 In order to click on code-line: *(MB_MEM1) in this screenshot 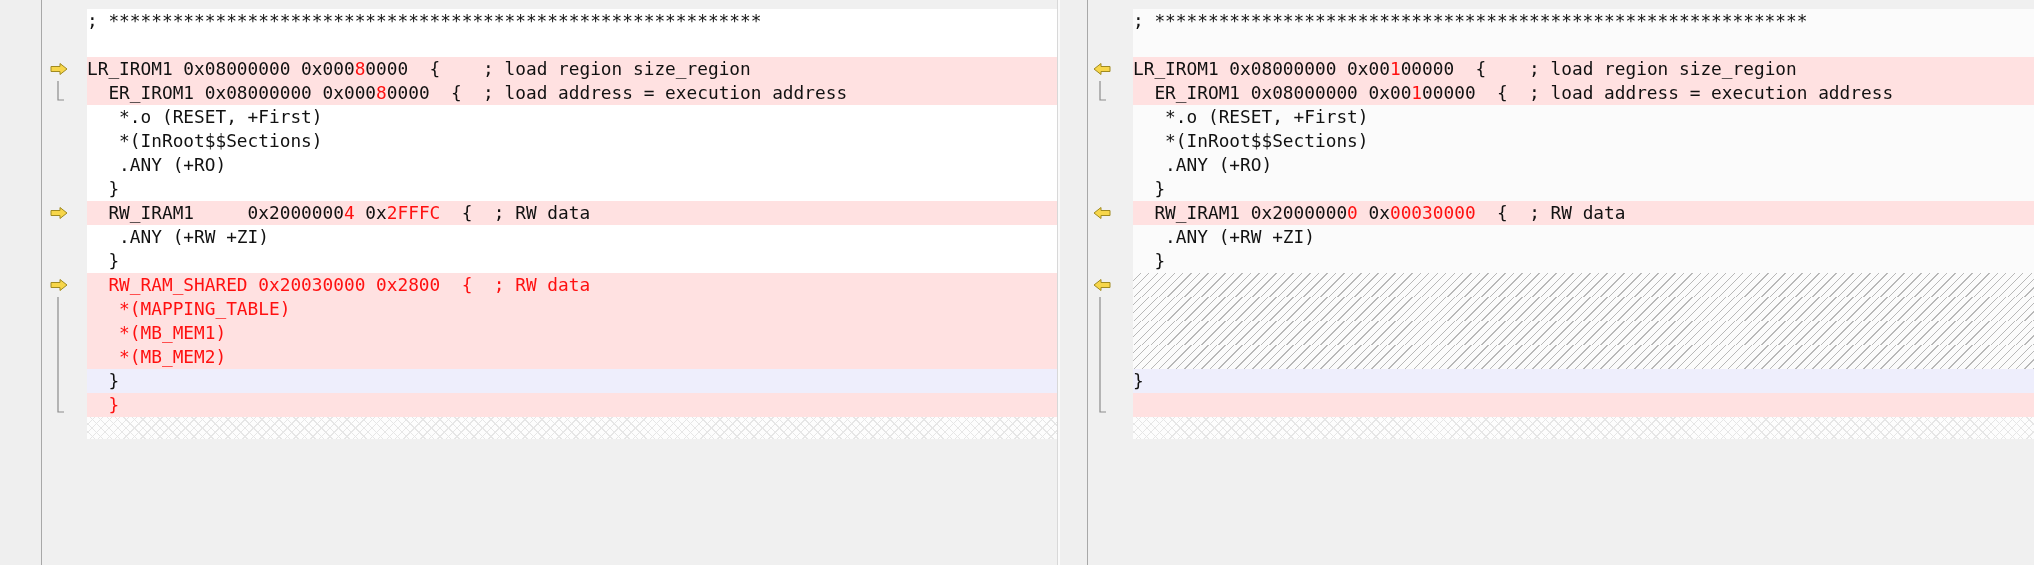, I will do `click(172, 333)`.